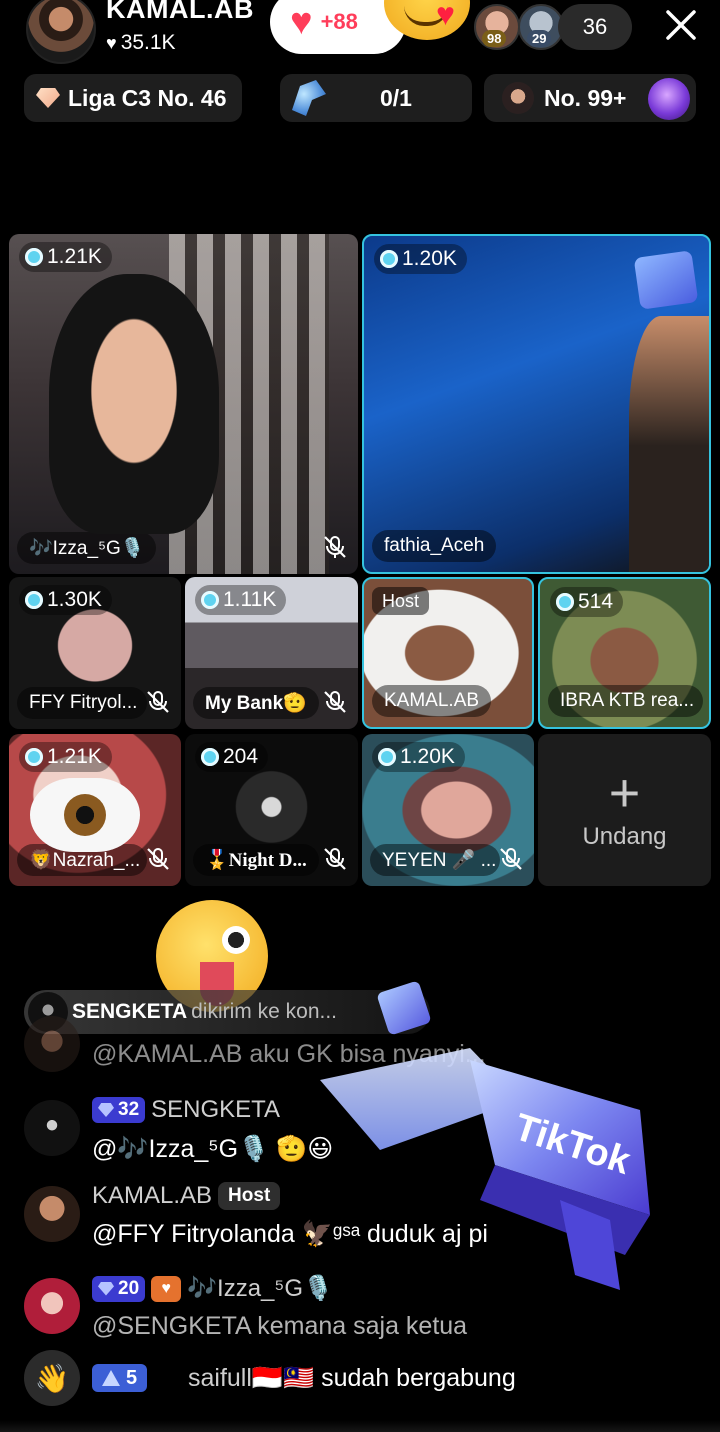 Image resolution: width=720 pixels, height=1432 pixels. I want to click on tiktok-gift-animation: TikTok, so click(485, 1169).